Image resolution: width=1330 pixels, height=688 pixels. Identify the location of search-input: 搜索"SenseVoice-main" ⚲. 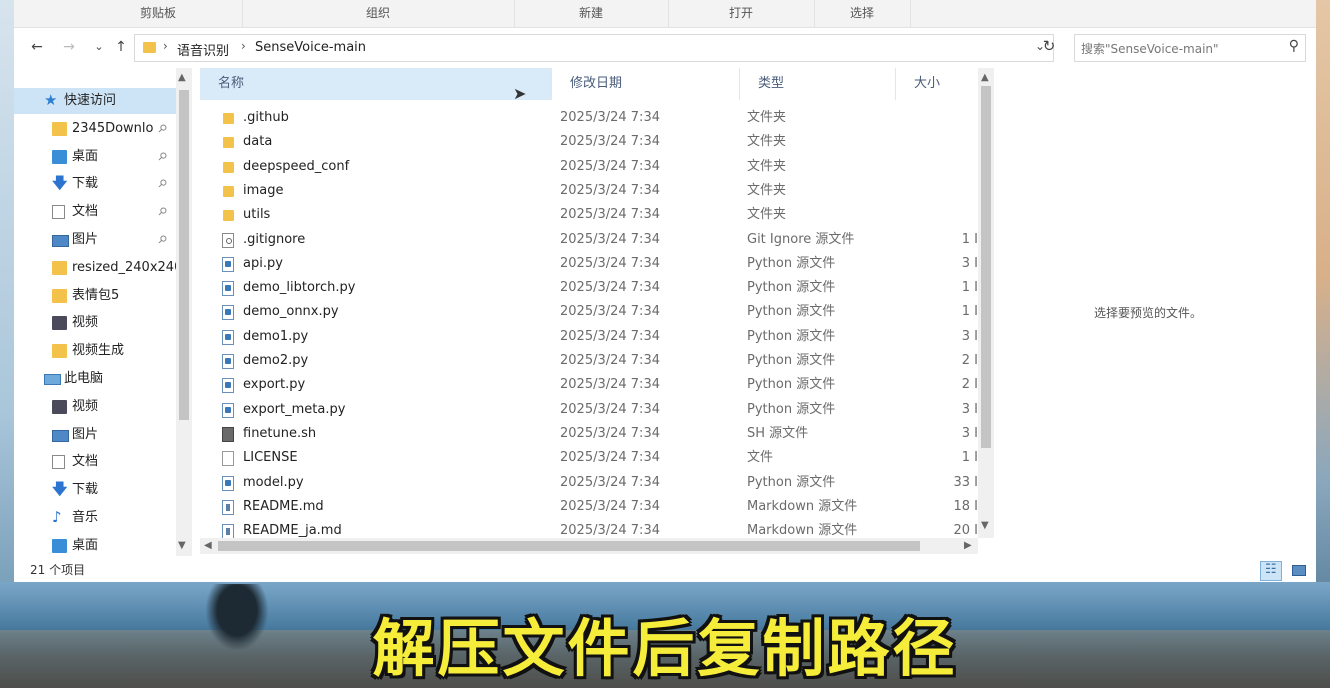
(1190, 48).